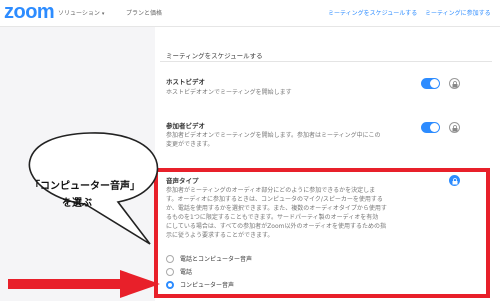 This screenshot has height=301, width=500. I want to click on zoom-logo: zoom, so click(29, 12).